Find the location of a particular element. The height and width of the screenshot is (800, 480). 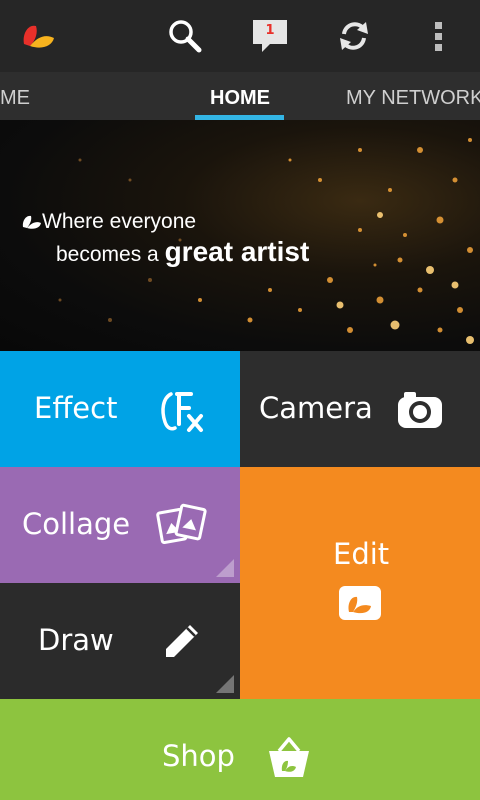

search-icon is located at coordinates (185, 36).